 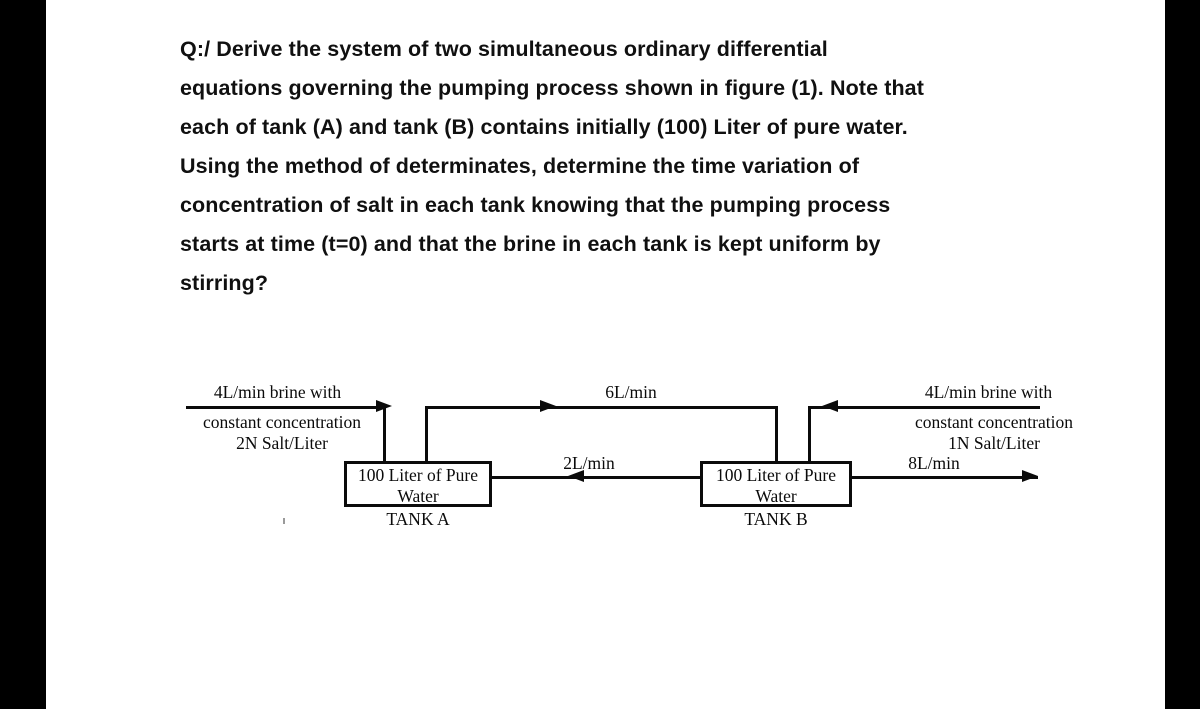 I want to click on flow-a-to-b-label: 6L/min, so click(x=631, y=392).